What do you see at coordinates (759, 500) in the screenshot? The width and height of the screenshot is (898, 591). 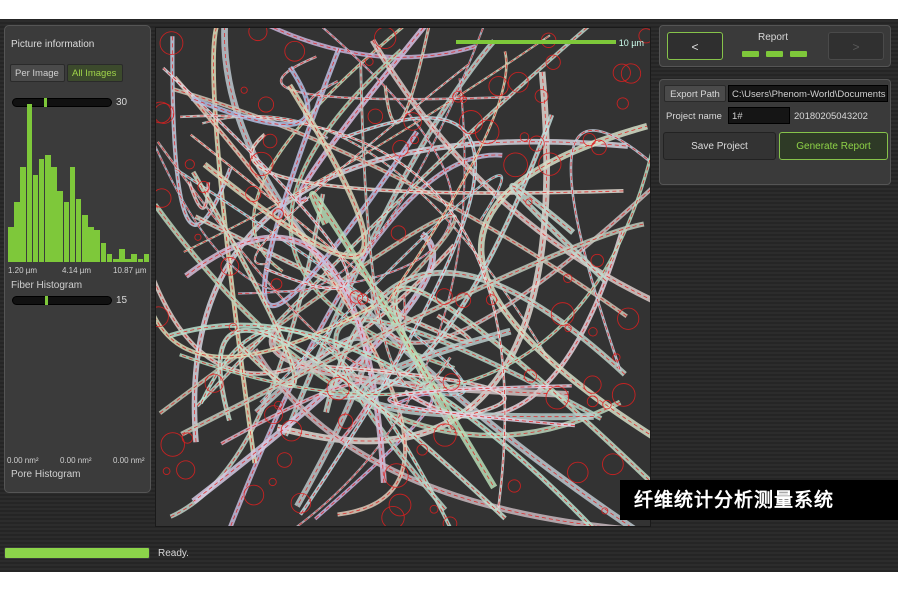 I see `caption-banner: 纤维统计分析测量系统` at bounding box center [759, 500].